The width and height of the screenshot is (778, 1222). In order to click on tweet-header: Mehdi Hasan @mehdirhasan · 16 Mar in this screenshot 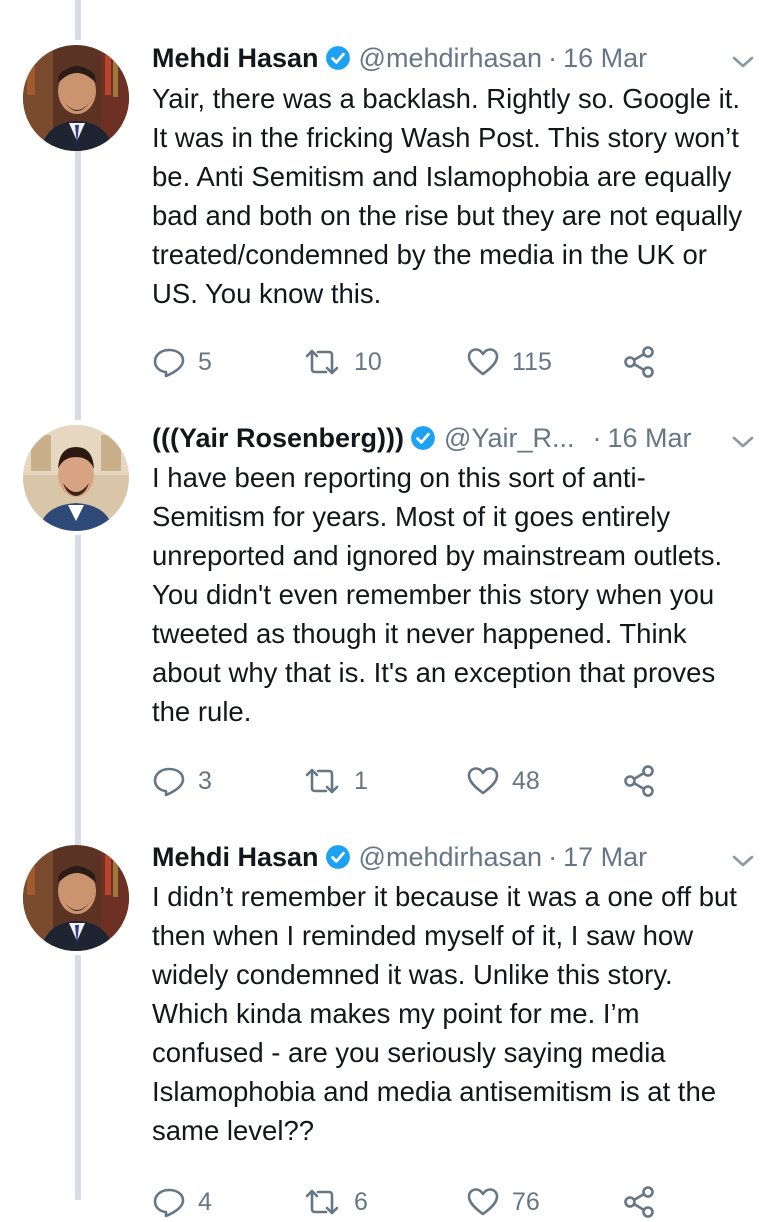, I will do `click(455, 58)`.